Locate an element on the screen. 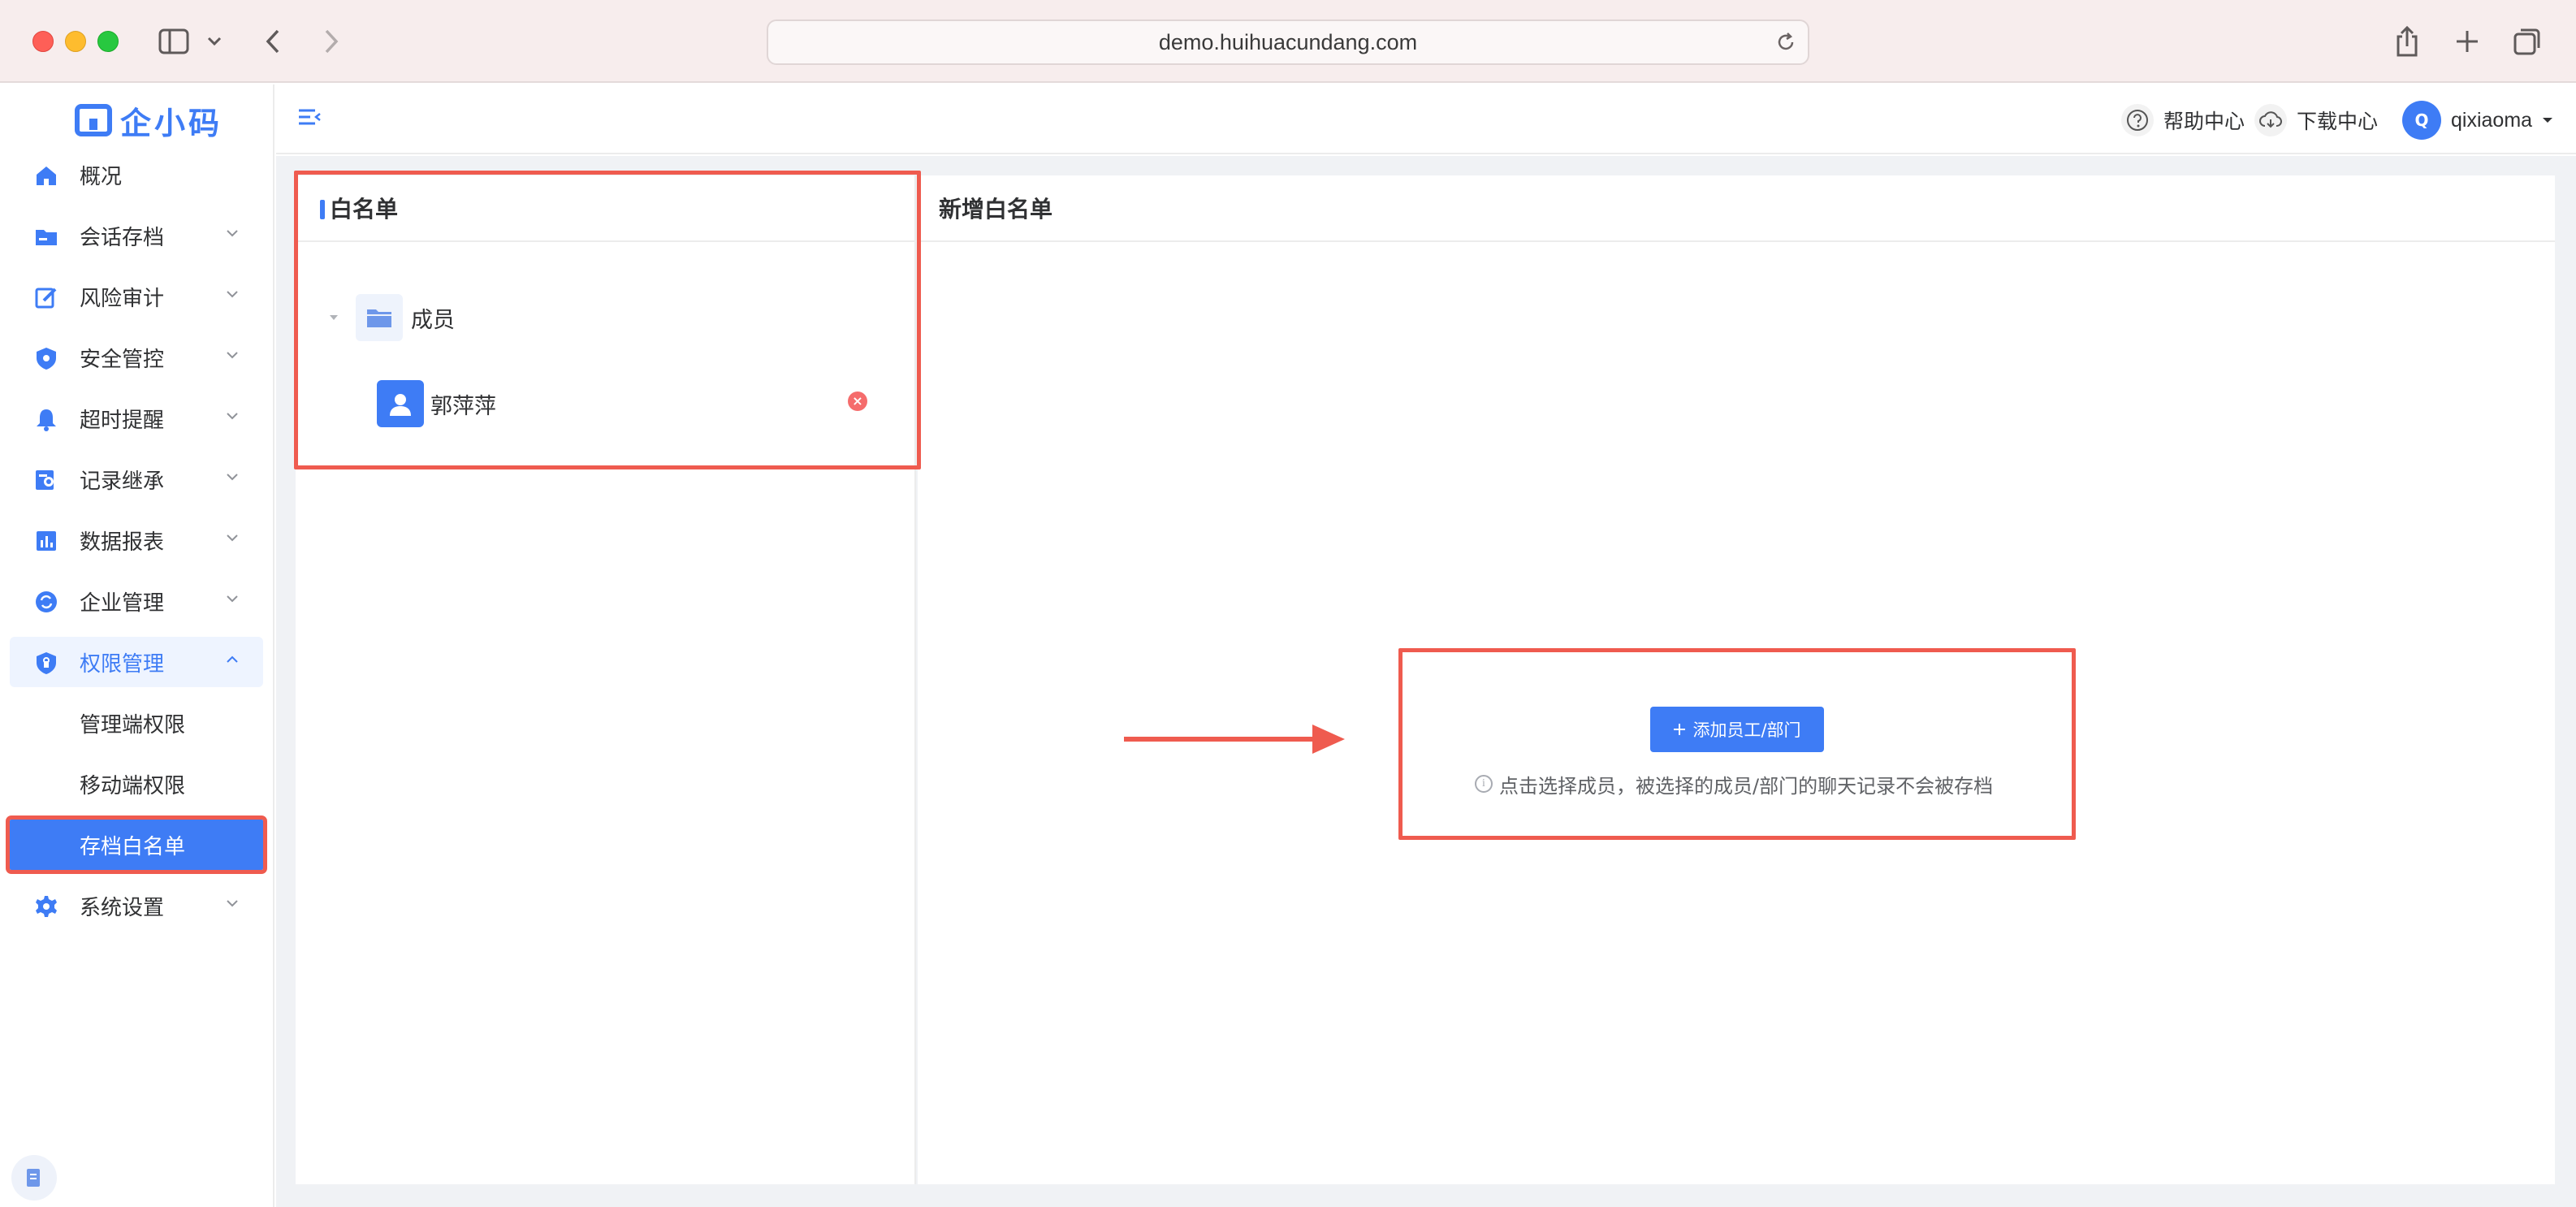 This screenshot has width=2576, height=1207. sidebar-item-label: 超时提醒 is located at coordinates (123, 420).